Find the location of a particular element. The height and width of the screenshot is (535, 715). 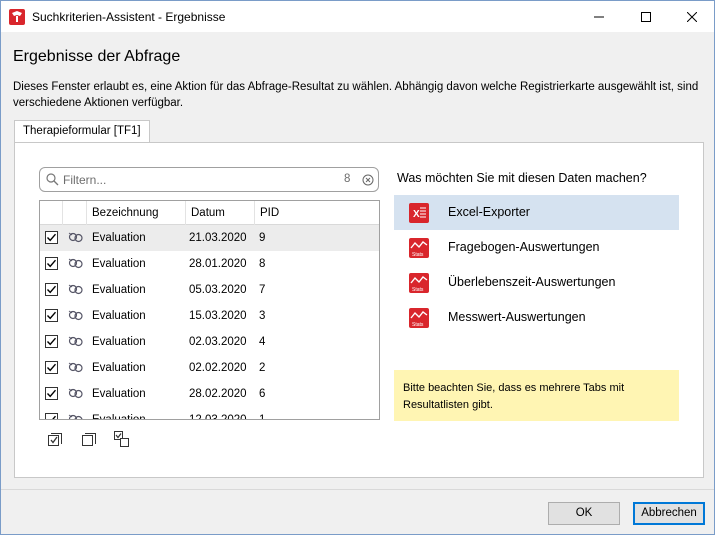

svg-text: X is located at coordinates (416, 214).